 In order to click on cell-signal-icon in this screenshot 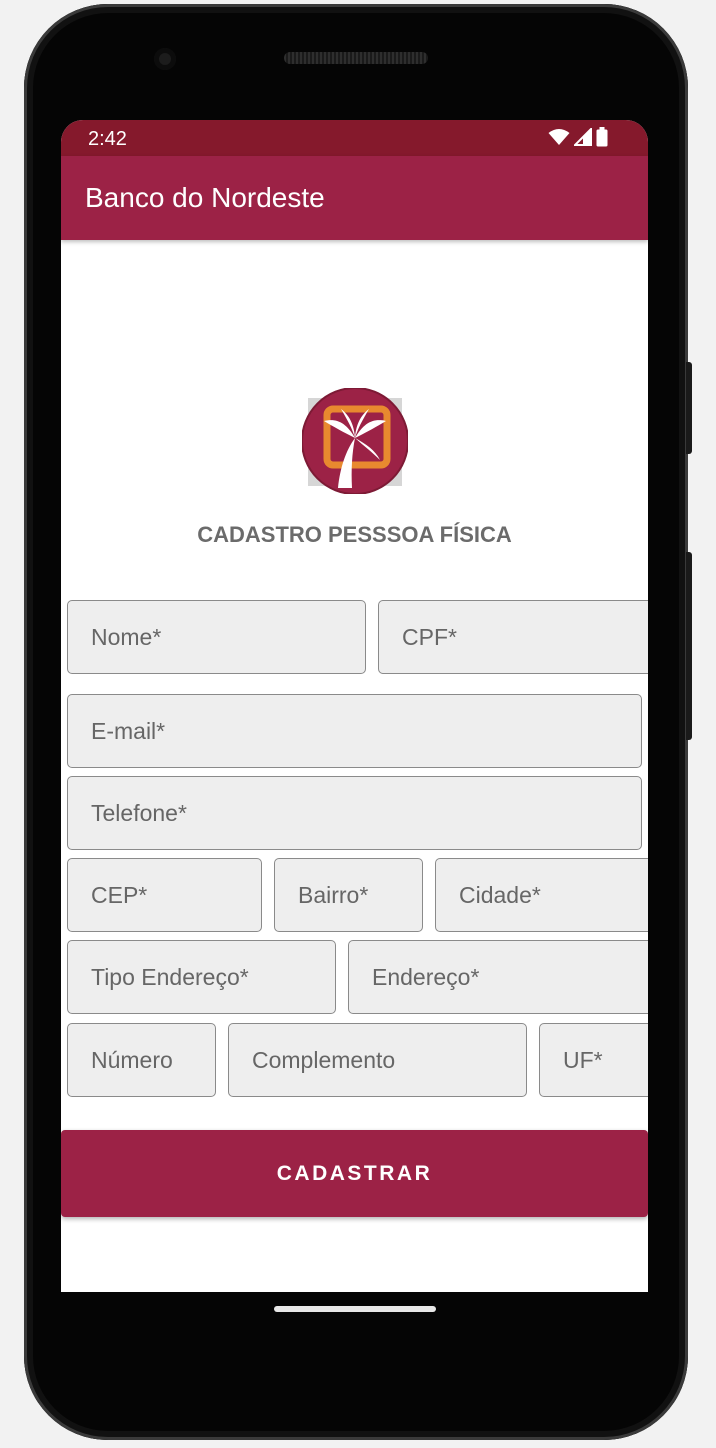, I will do `click(583, 137)`.